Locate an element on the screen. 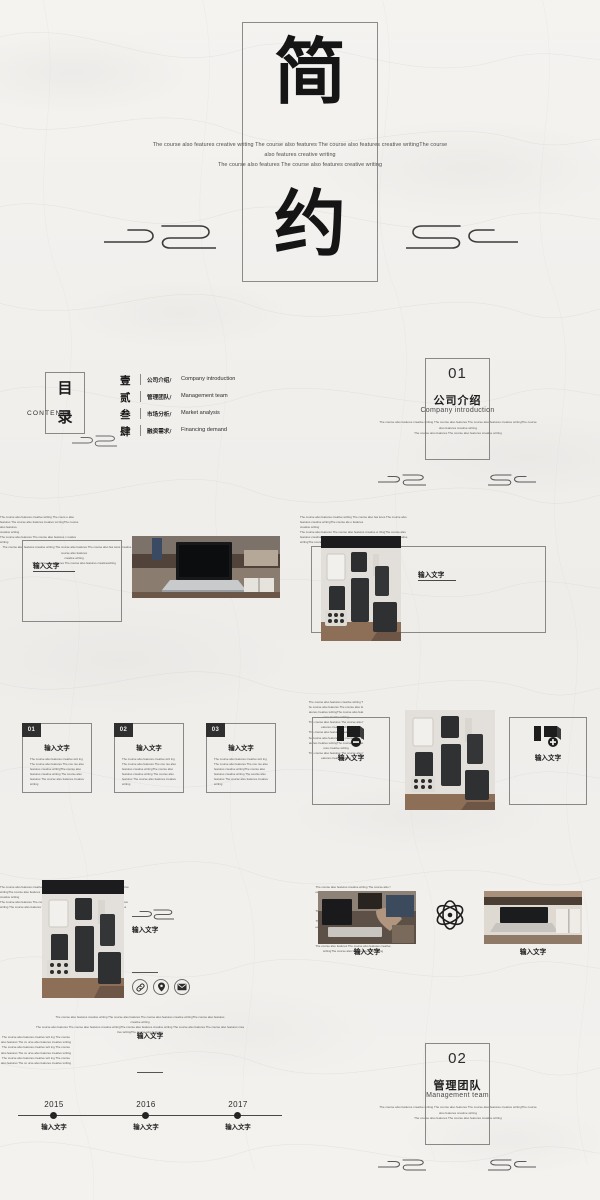 Image resolution: width=600 pixels, height=1200 pixels. timeline-heading: 输入文字 is located at coordinates (150, 1036).